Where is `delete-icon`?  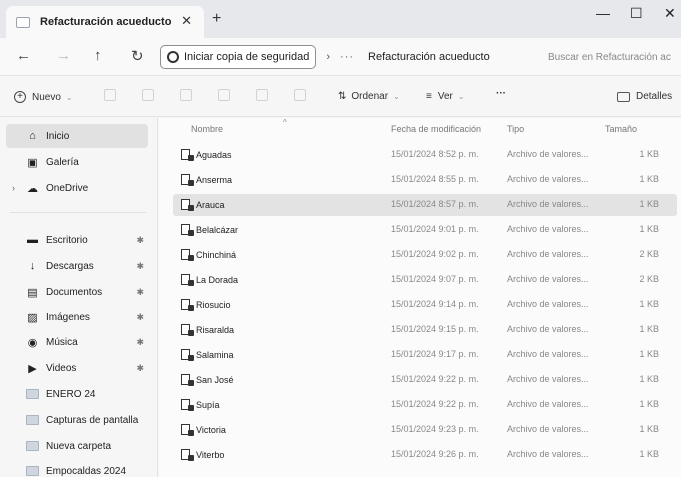 delete-icon is located at coordinates (300, 95).